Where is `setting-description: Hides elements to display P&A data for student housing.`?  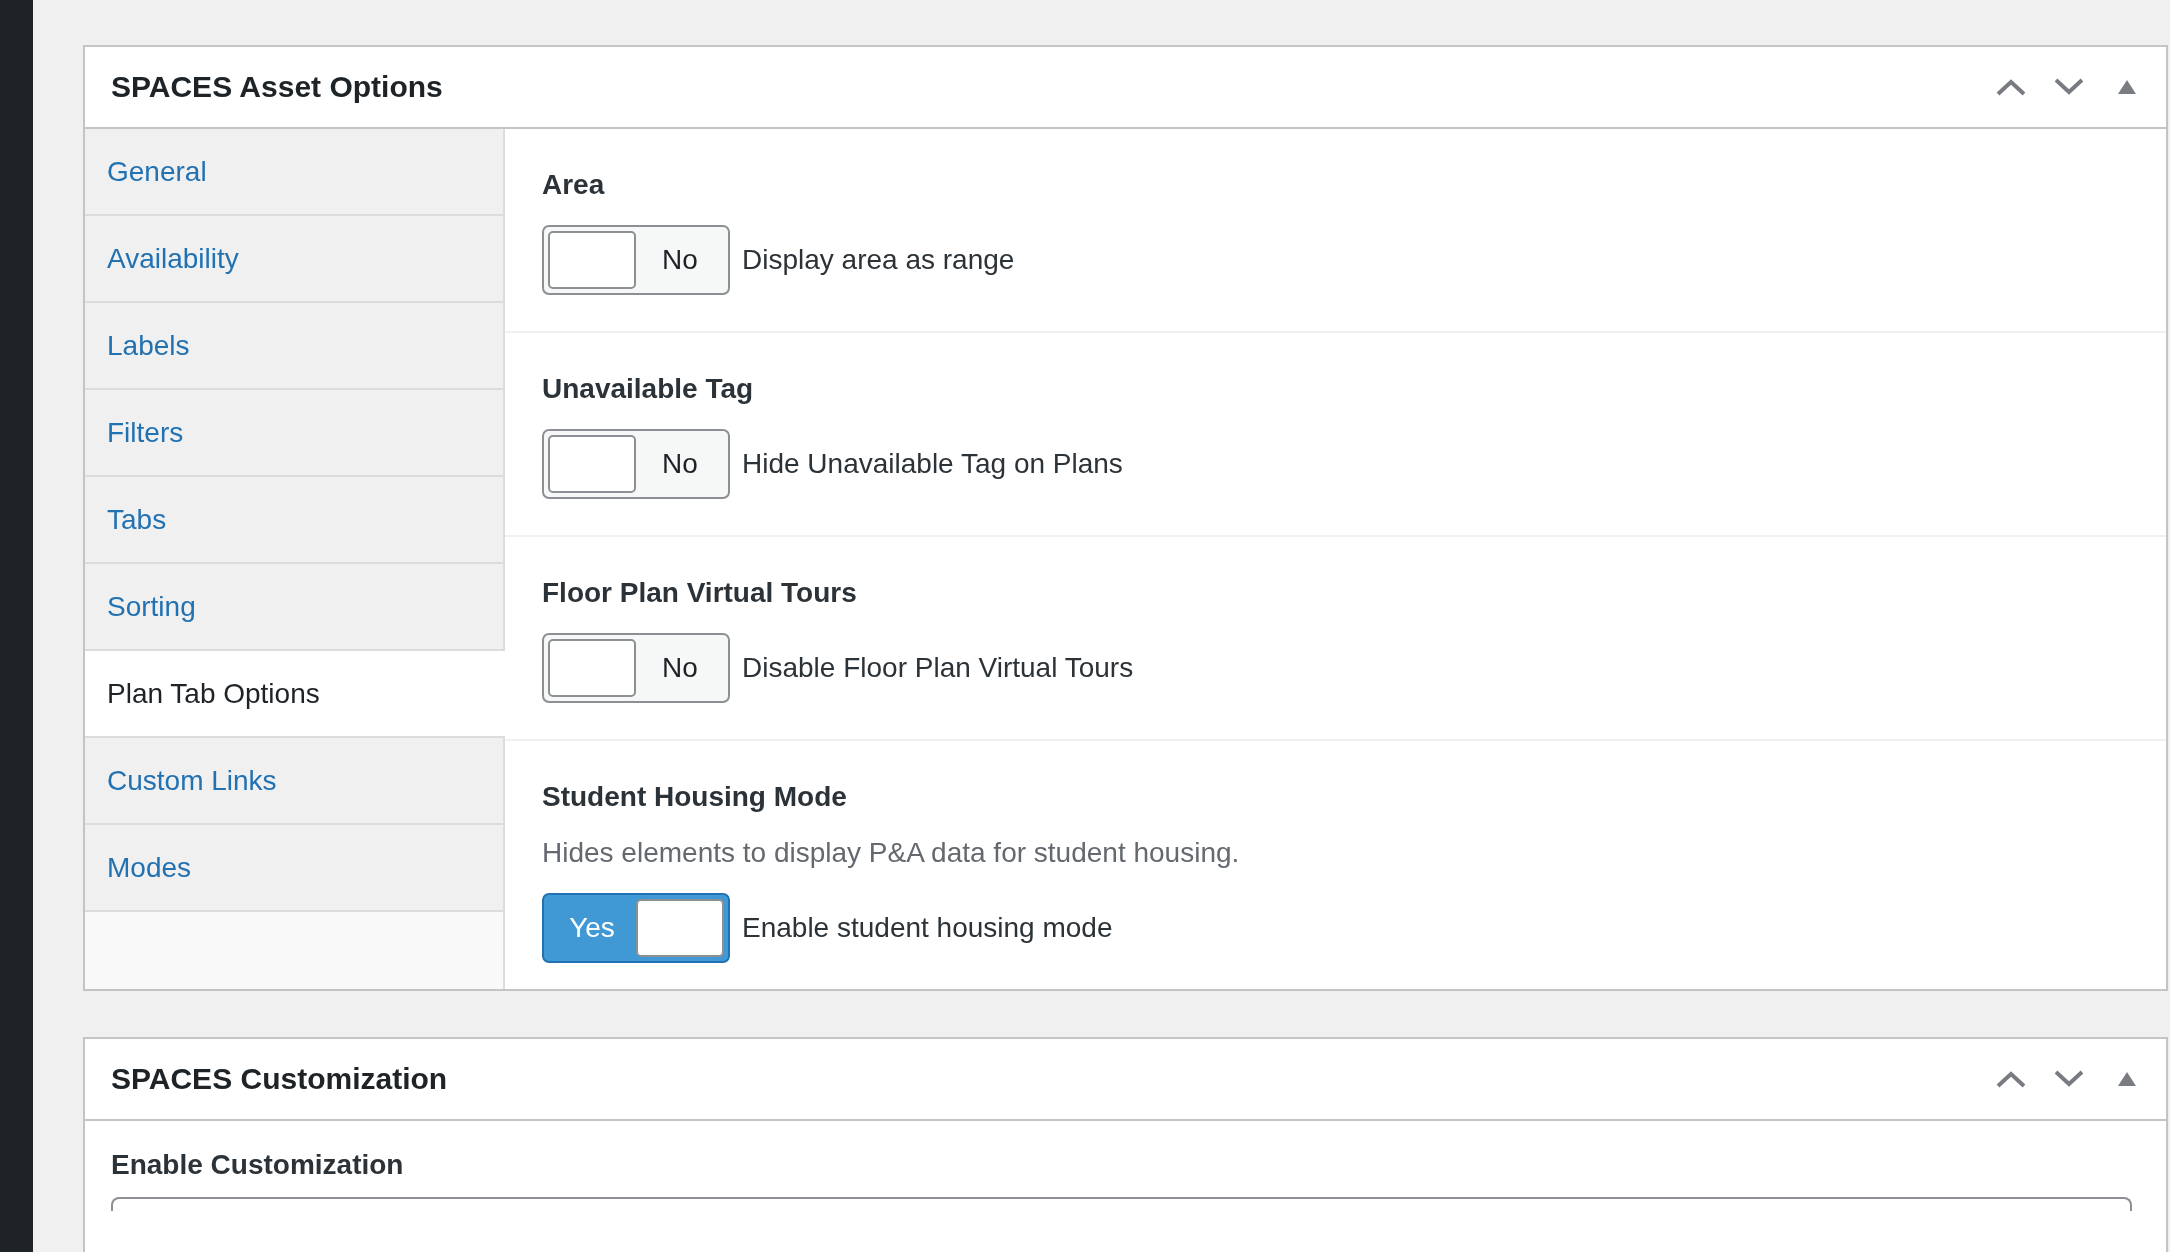 setting-description: Hides elements to display P&A data for student housing. is located at coordinates (891, 853).